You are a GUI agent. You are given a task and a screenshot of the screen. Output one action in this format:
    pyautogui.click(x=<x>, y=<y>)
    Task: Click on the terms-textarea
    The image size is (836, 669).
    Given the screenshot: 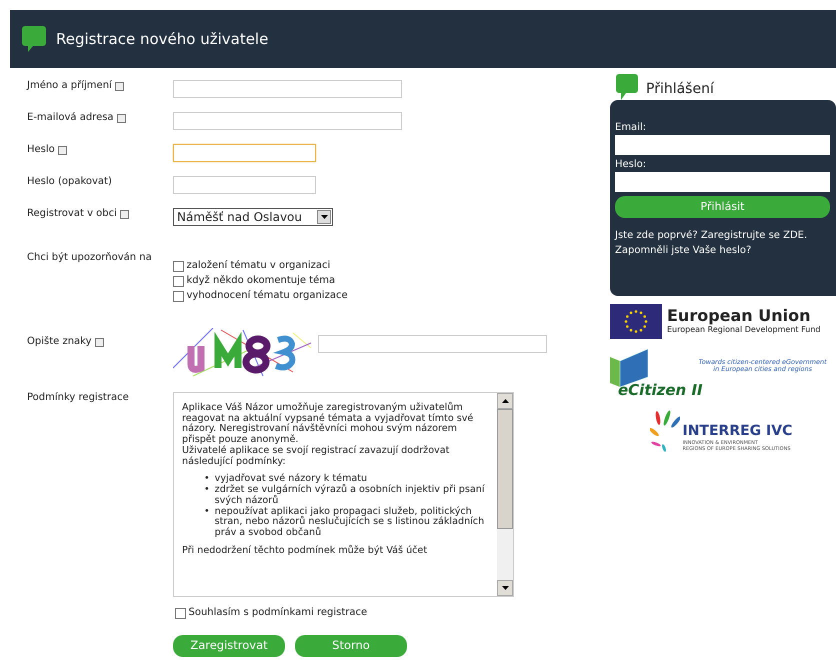 What is the action you would take?
    pyautogui.click(x=343, y=494)
    